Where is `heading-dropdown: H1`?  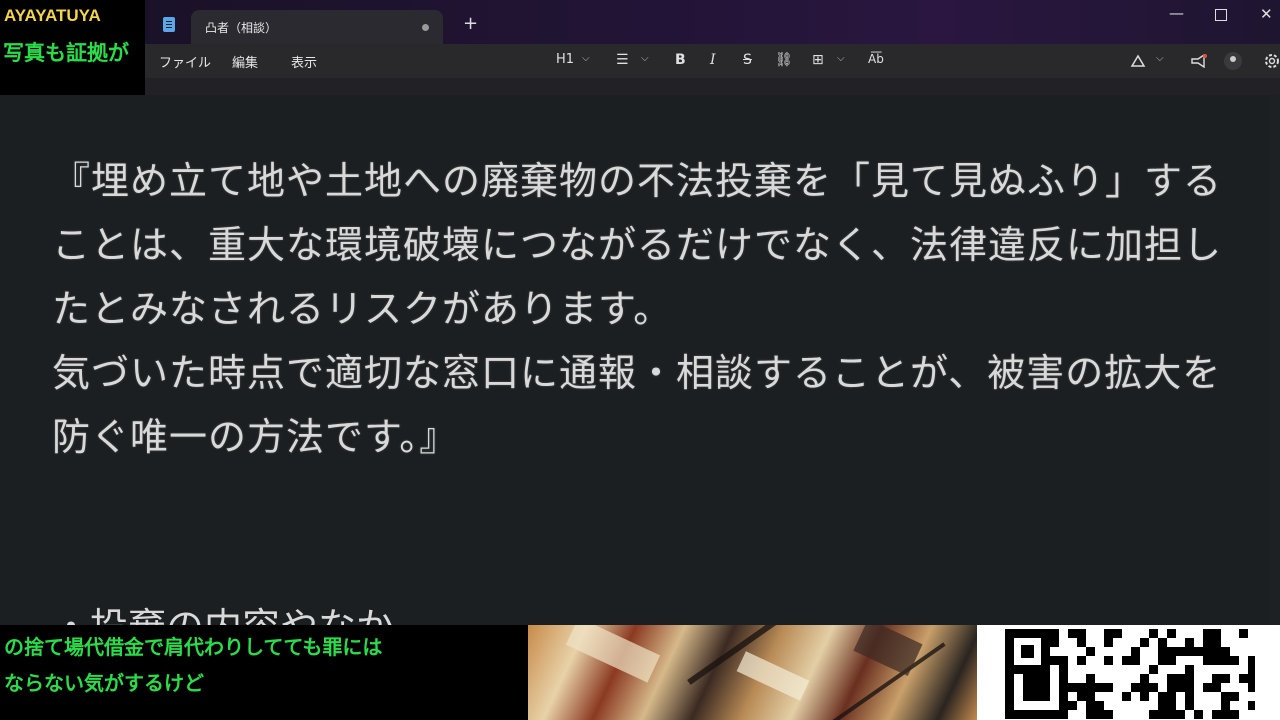 heading-dropdown: H1 is located at coordinates (565, 59).